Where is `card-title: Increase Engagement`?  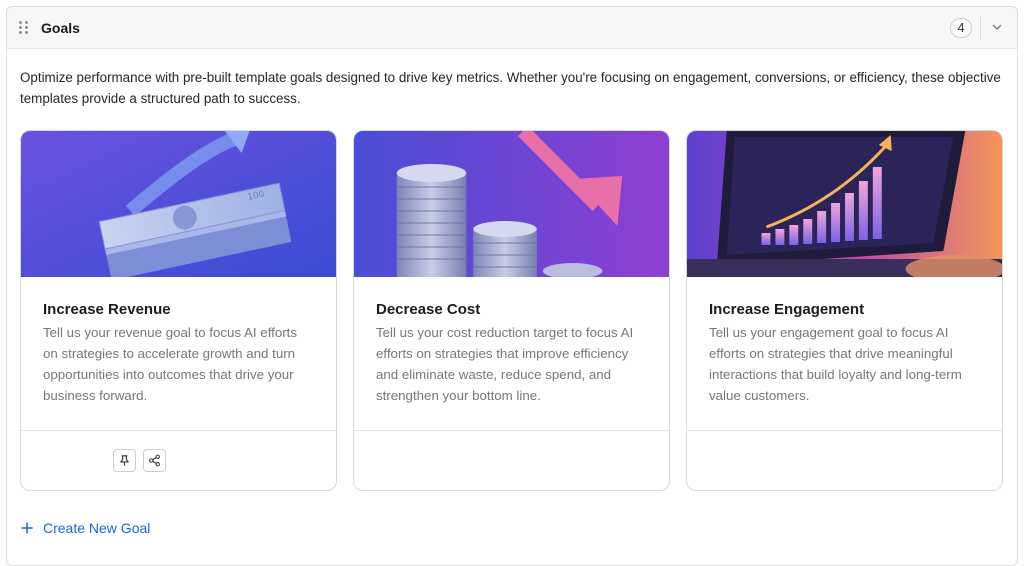
card-title: Increase Engagement is located at coordinates (787, 309).